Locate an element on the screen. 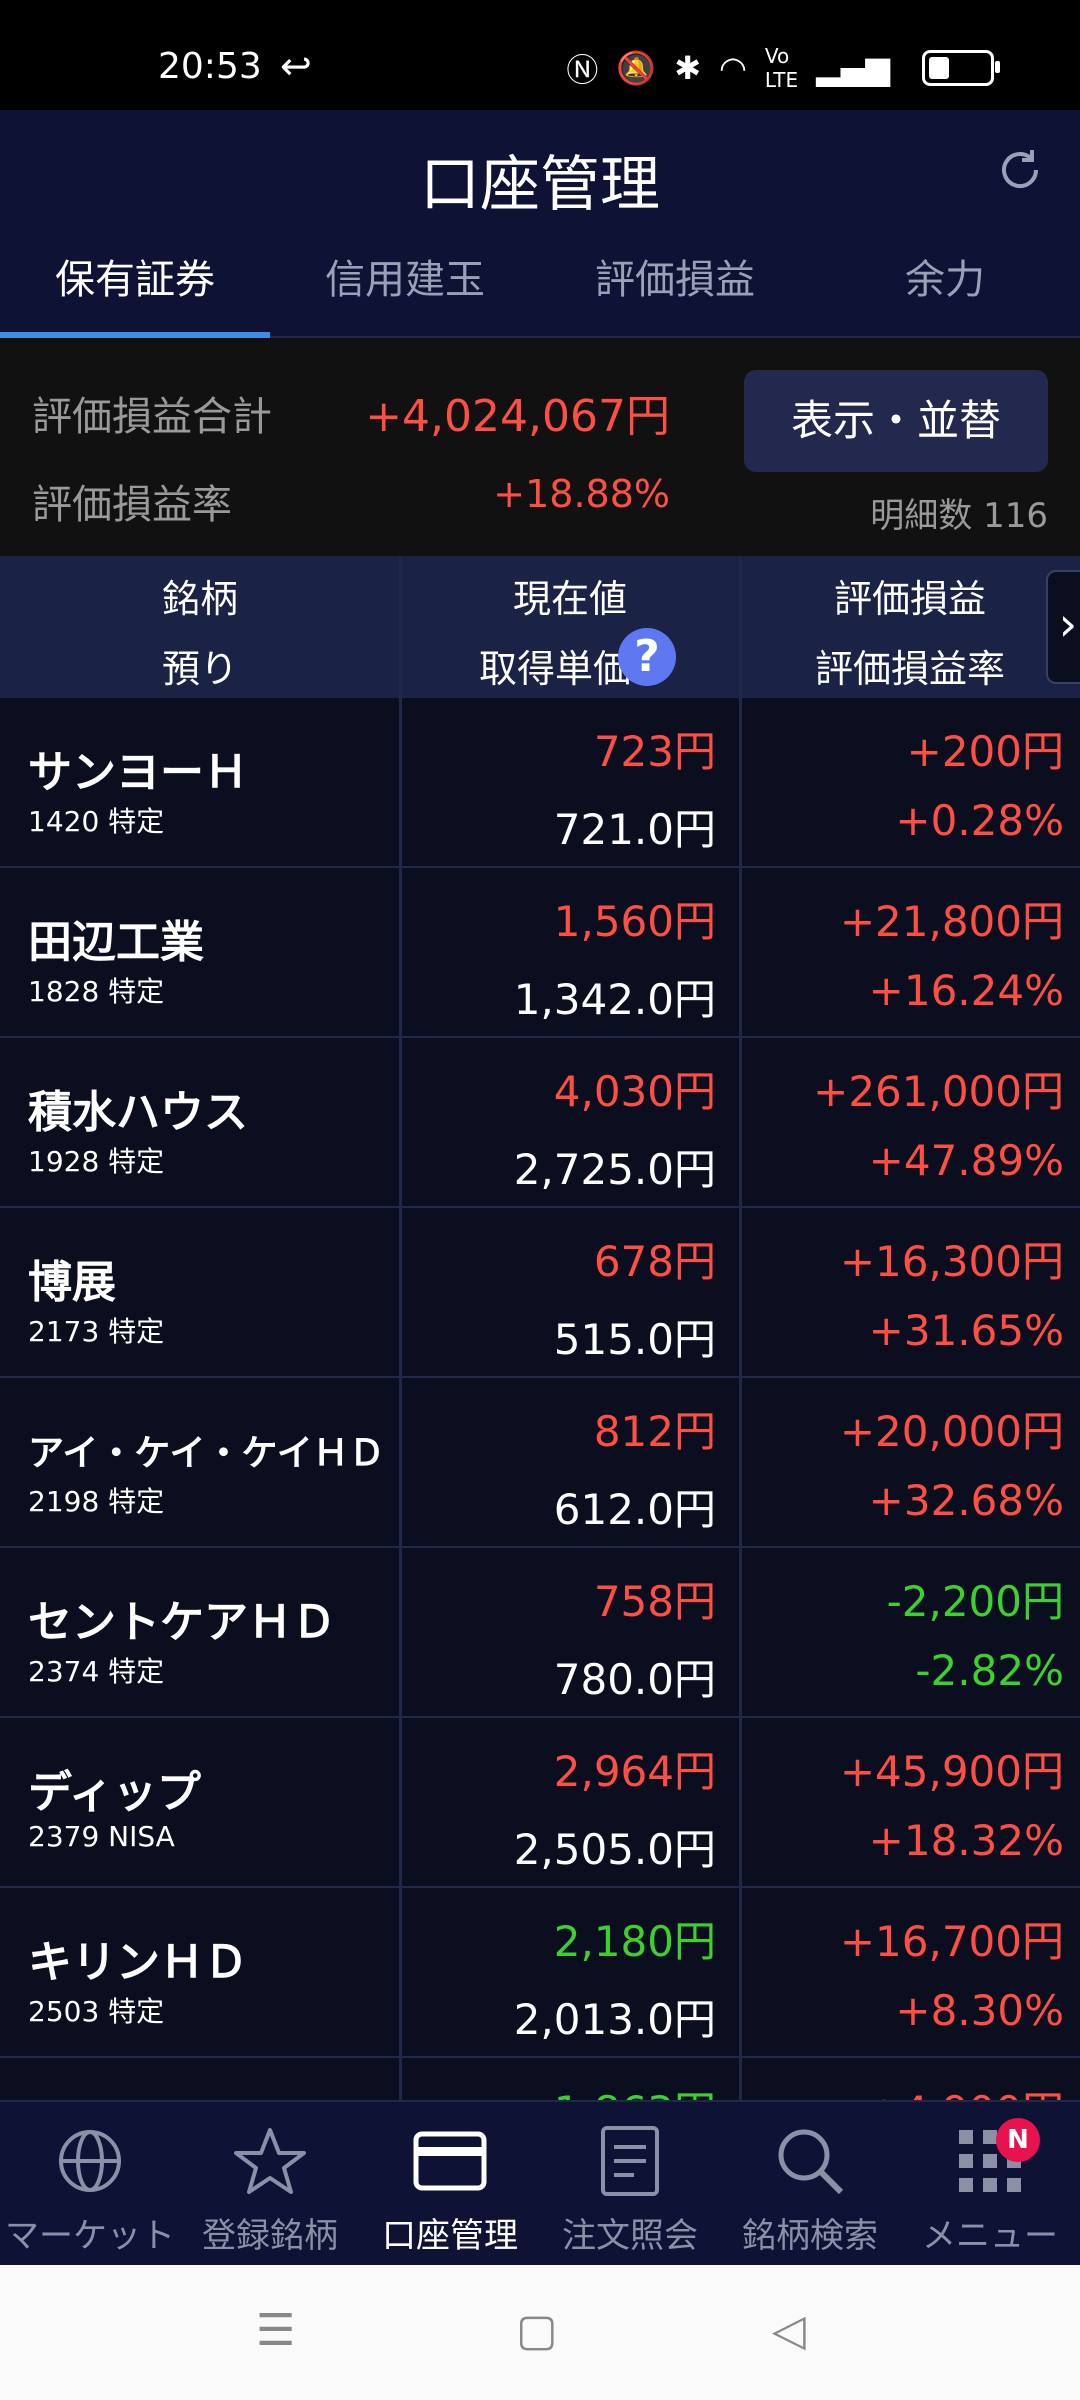 This screenshot has width=1080, height=2400. status-icons: Ⓝ 🔕 ✱ ◠ Vo LTE ▂▄▆ is located at coordinates (728, 68).